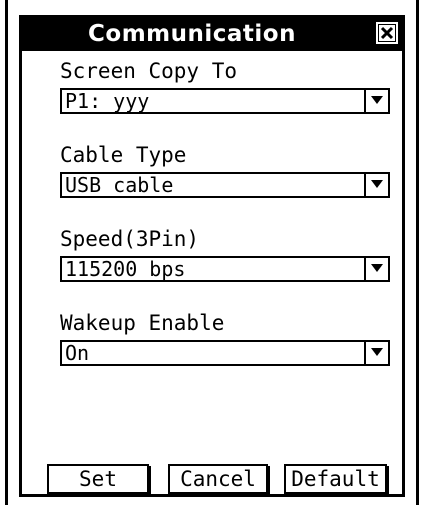  What do you see at coordinates (225, 101) in the screenshot?
I see `screen-copy-to-select: P1: yyy` at bounding box center [225, 101].